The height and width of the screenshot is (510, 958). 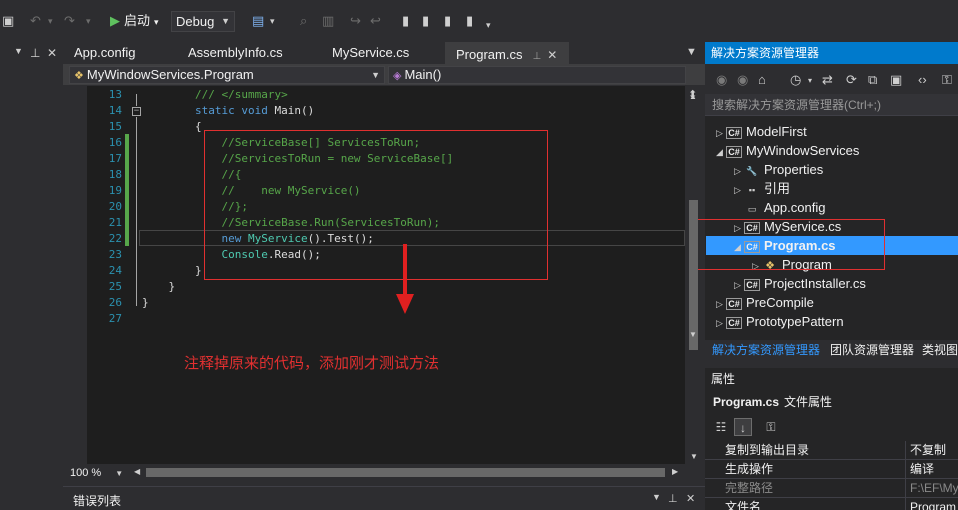 What do you see at coordinates (872, 80) in the screenshot?
I see `collapse-all-icon: ⧉` at bounding box center [872, 80].